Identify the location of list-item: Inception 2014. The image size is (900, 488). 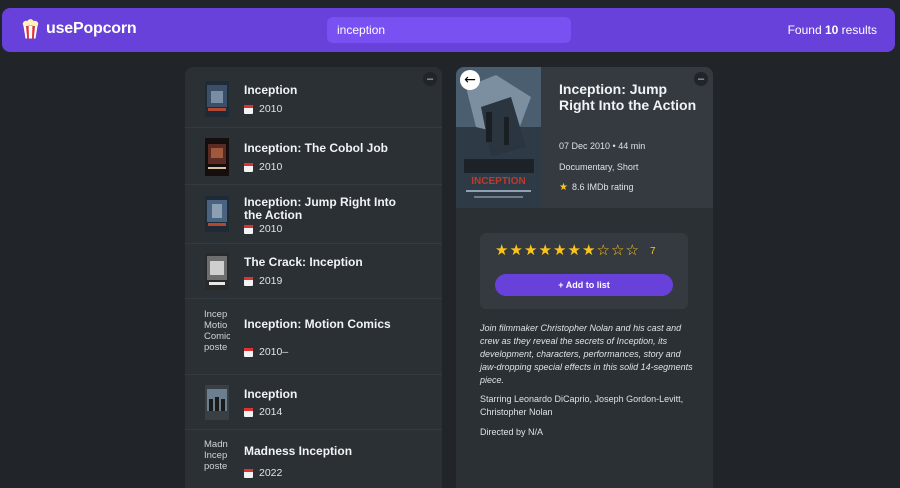
(313, 402).